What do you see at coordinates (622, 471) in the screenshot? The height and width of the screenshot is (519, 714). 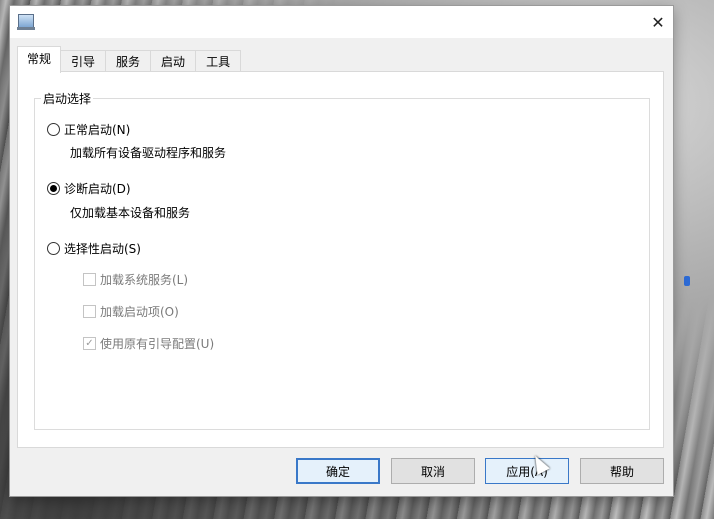 I see `help-button: 帮助` at bounding box center [622, 471].